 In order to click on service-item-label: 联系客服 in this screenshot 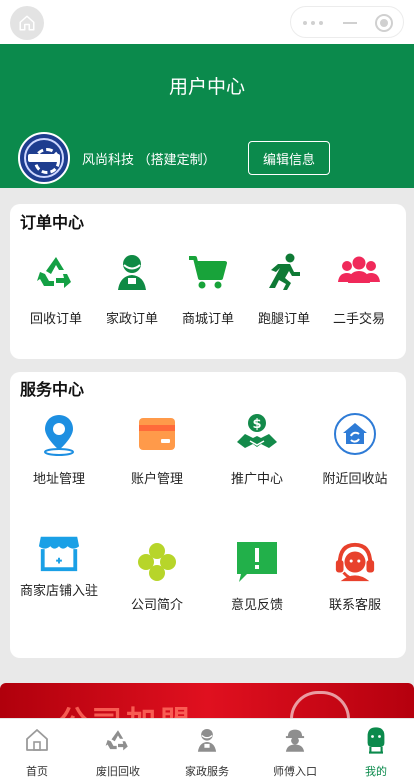, I will do `click(354, 604)`.